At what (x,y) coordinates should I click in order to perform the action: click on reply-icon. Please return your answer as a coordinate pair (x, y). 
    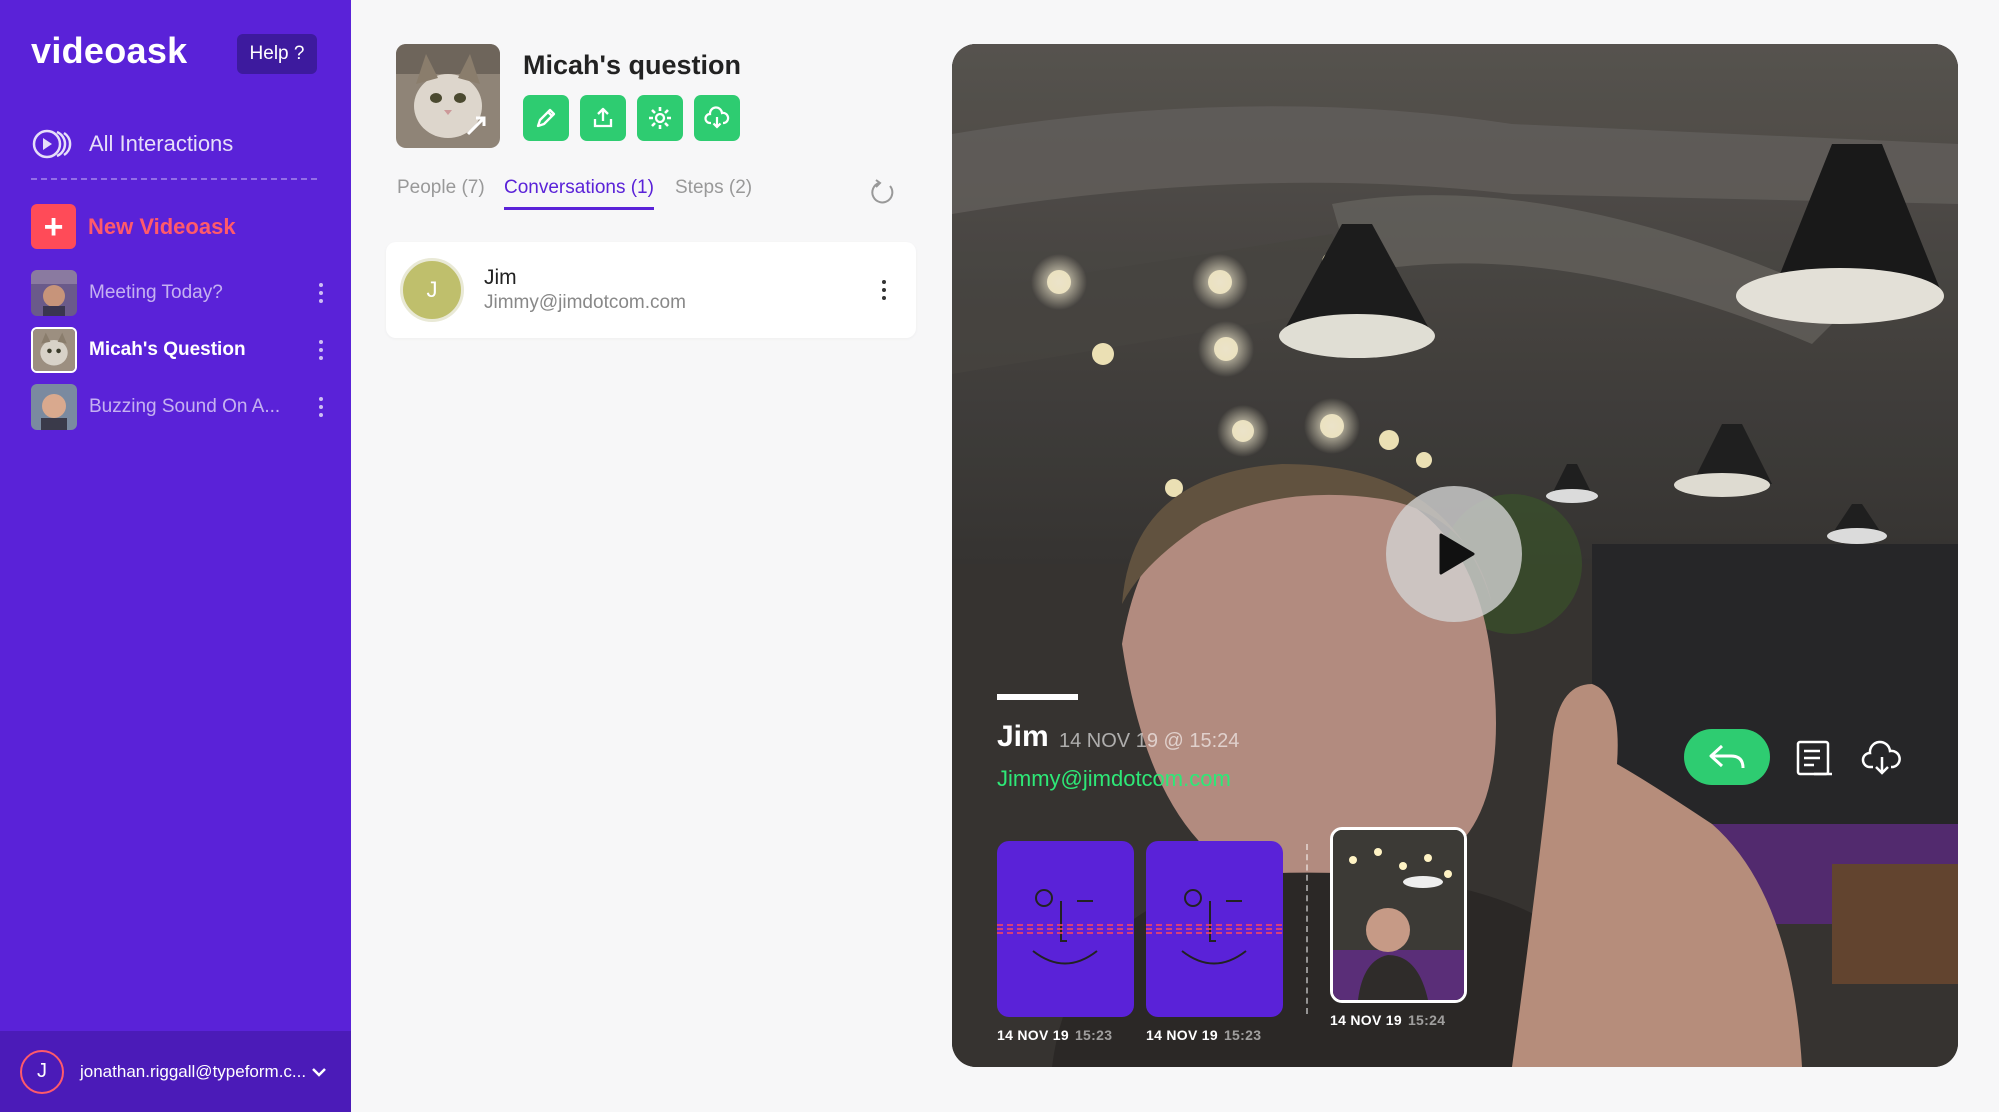
    Looking at the image, I should click on (1727, 756).